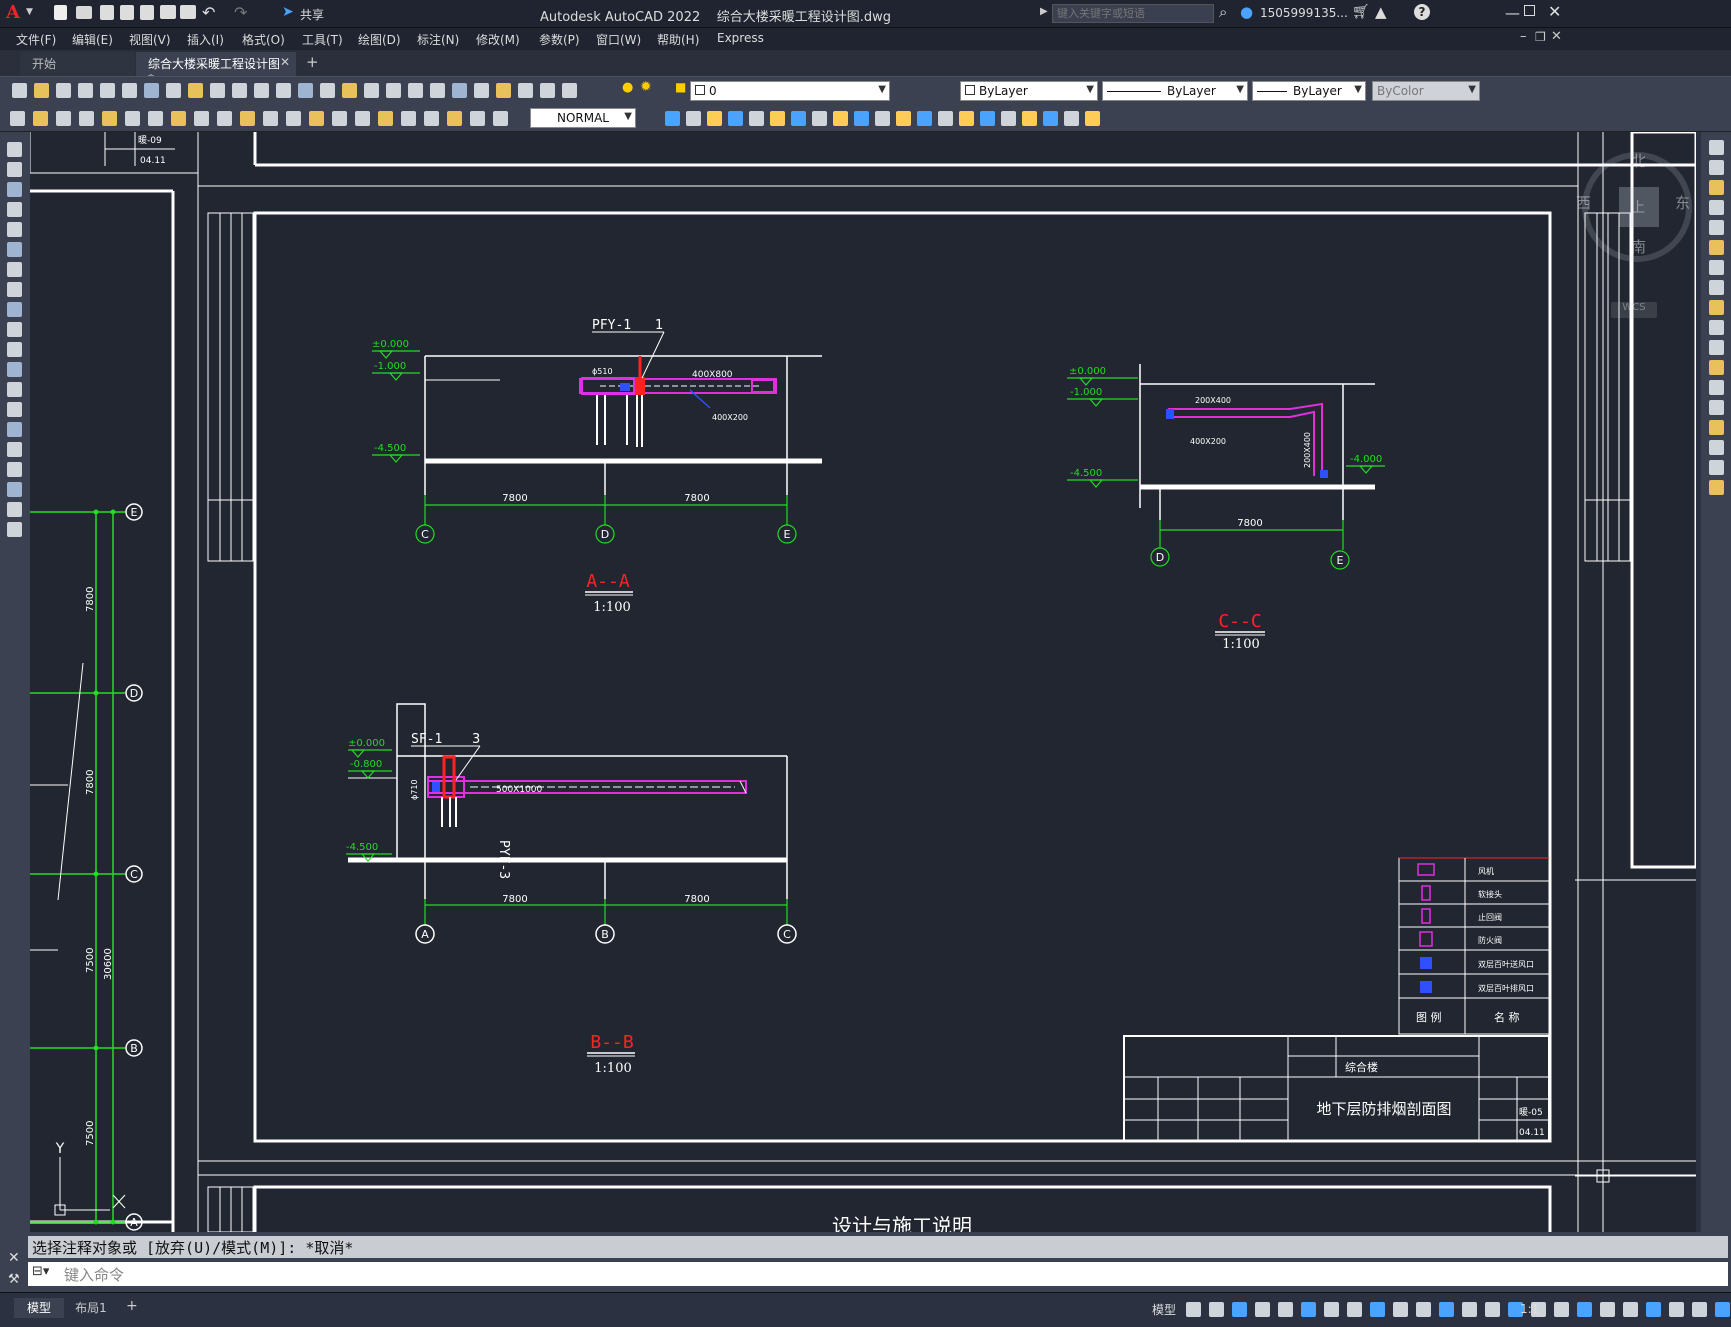 The image size is (1731, 1327). What do you see at coordinates (498, 39) in the screenshot?
I see `menu-modify: 修改(M)` at bounding box center [498, 39].